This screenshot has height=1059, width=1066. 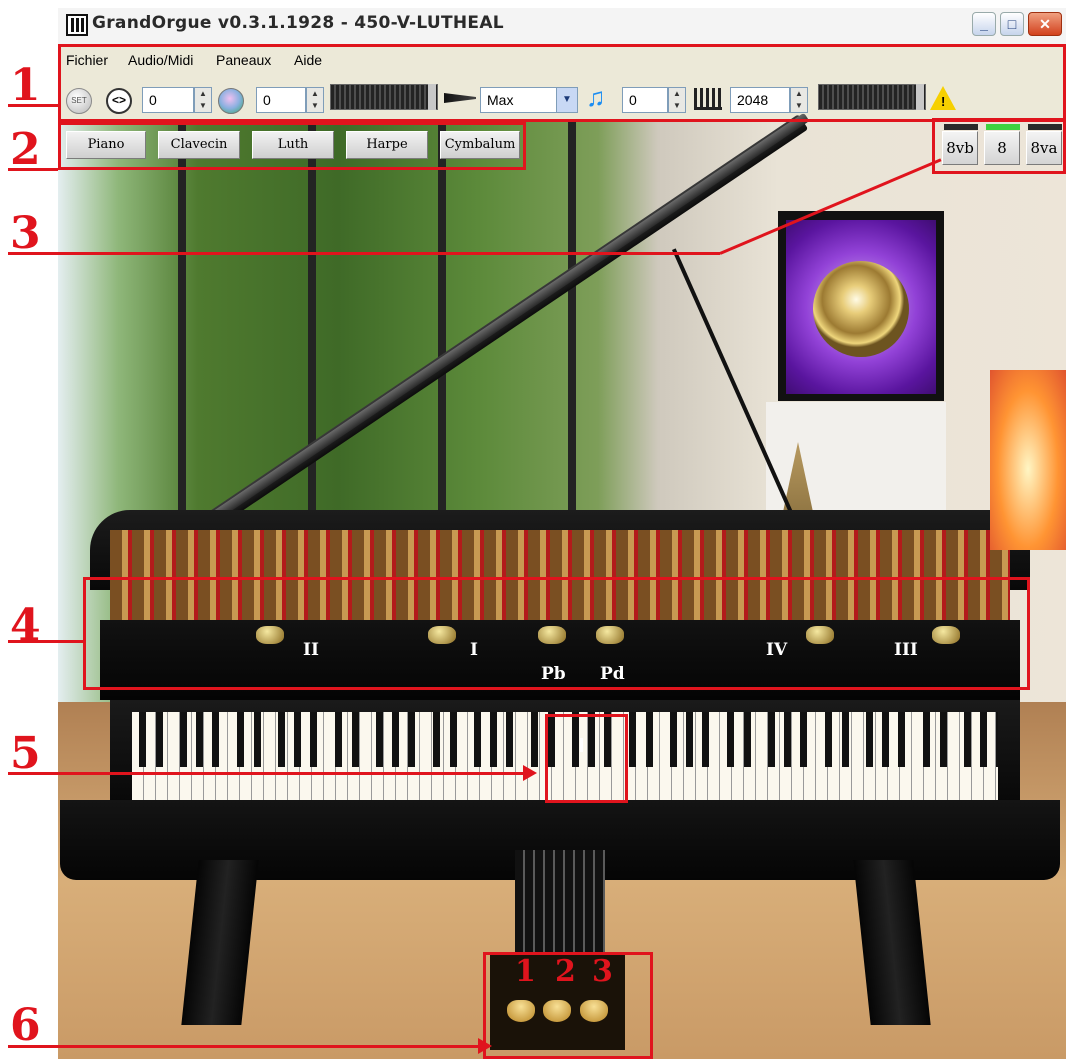 What do you see at coordinates (1012, 24) in the screenshot?
I see `maximize-button: □` at bounding box center [1012, 24].